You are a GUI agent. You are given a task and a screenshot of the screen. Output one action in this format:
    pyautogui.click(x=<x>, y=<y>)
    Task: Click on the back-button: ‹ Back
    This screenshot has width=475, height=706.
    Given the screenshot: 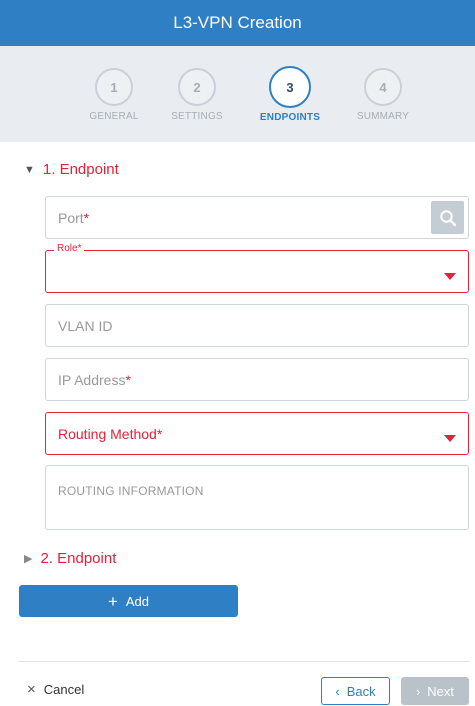 What is the action you would take?
    pyautogui.click(x=355, y=691)
    